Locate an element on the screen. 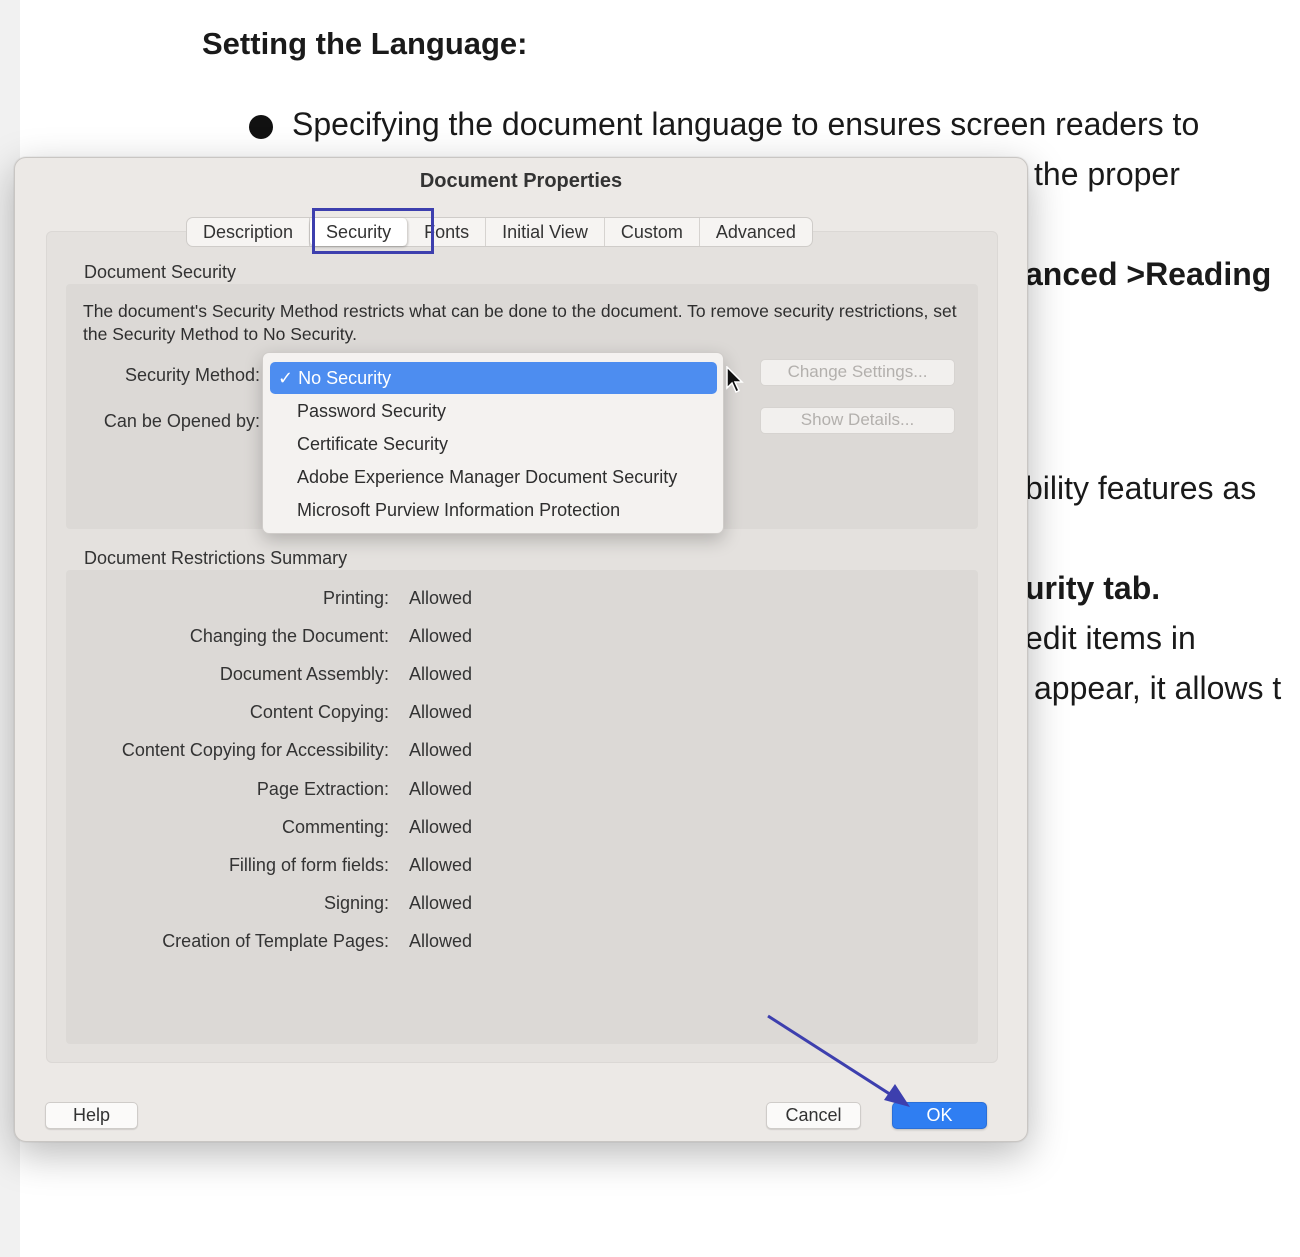 This screenshot has width=1300, height=1257. can-be-opened-label: Can be Opened by: is located at coordinates (181, 421).